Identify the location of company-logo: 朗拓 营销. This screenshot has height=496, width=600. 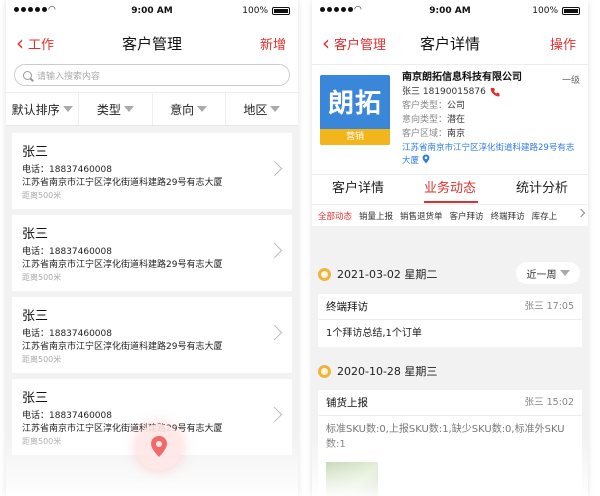
(355, 110).